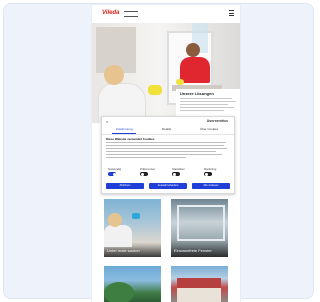 The height and width of the screenshot is (302, 320). I want to click on hamburger-menu-icon, so click(231, 13).